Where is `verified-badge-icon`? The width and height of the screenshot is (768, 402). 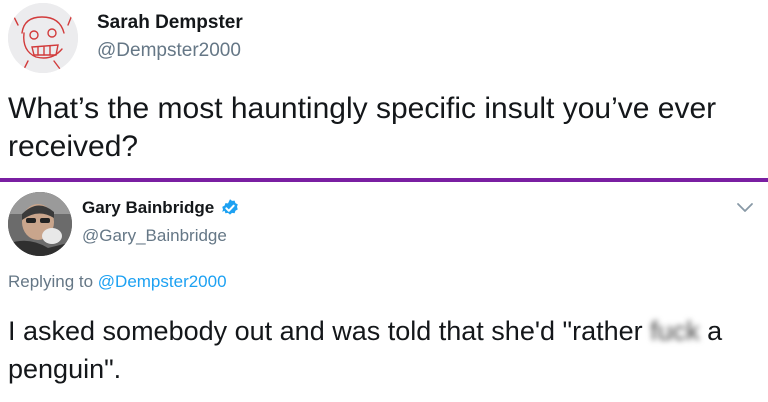
verified-badge-icon is located at coordinates (230, 208).